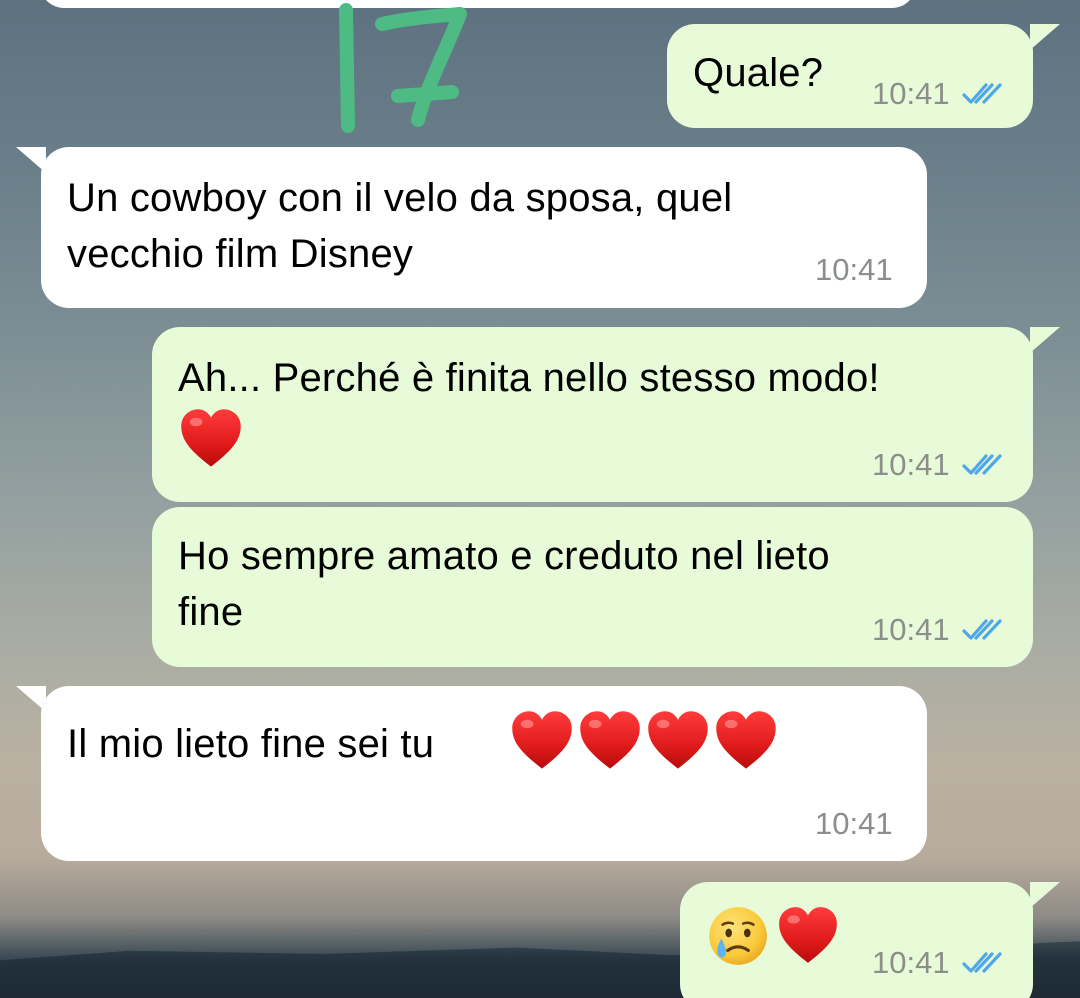 This screenshot has width=1080, height=998. What do you see at coordinates (400, 198) in the screenshot?
I see `message-text-line: Un cowboy con il velo da sposa, quel` at bounding box center [400, 198].